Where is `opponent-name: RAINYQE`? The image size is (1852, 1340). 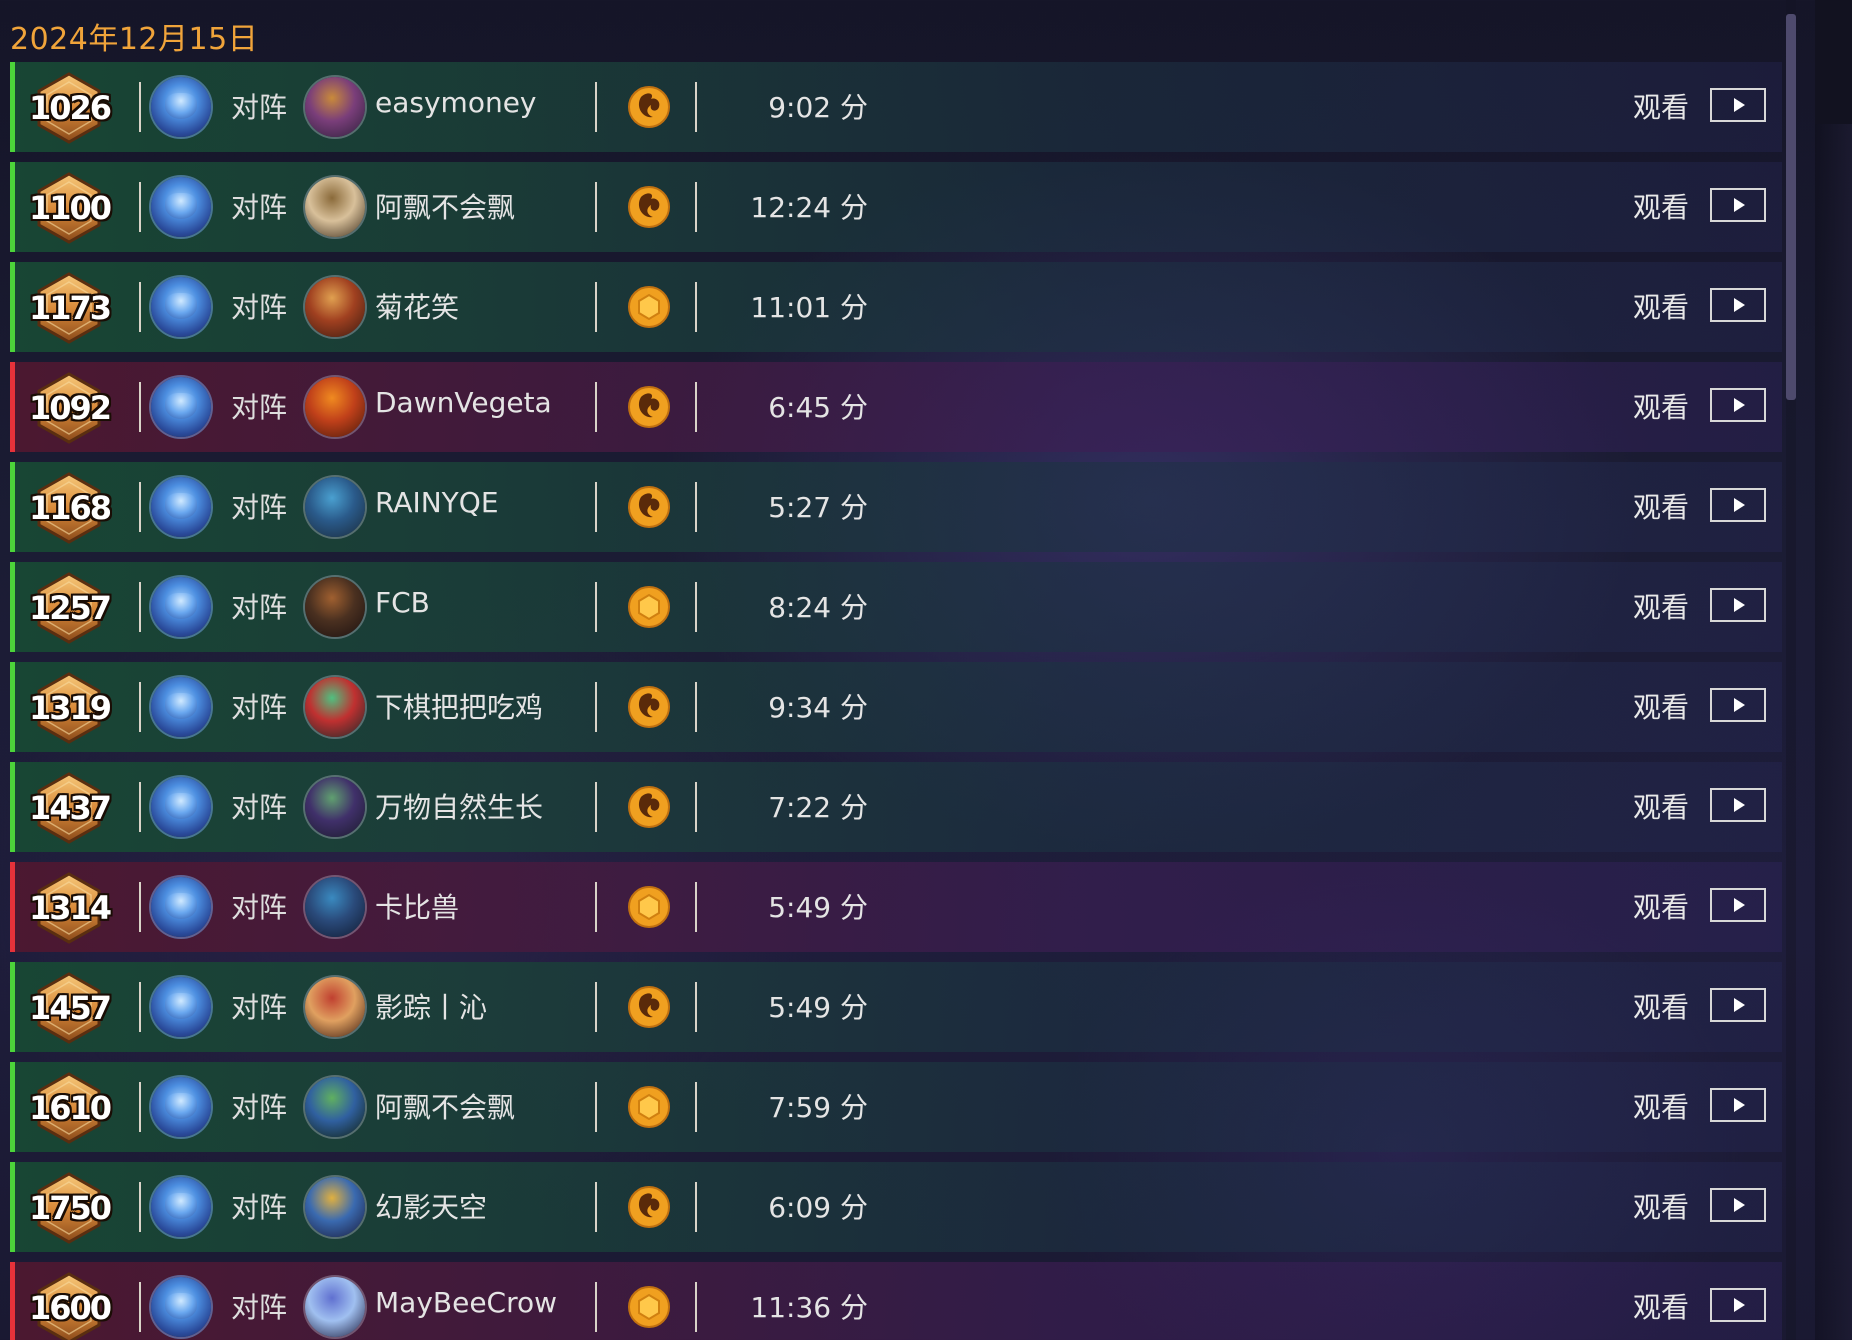 opponent-name: RAINYQE is located at coordinates (437, 502).